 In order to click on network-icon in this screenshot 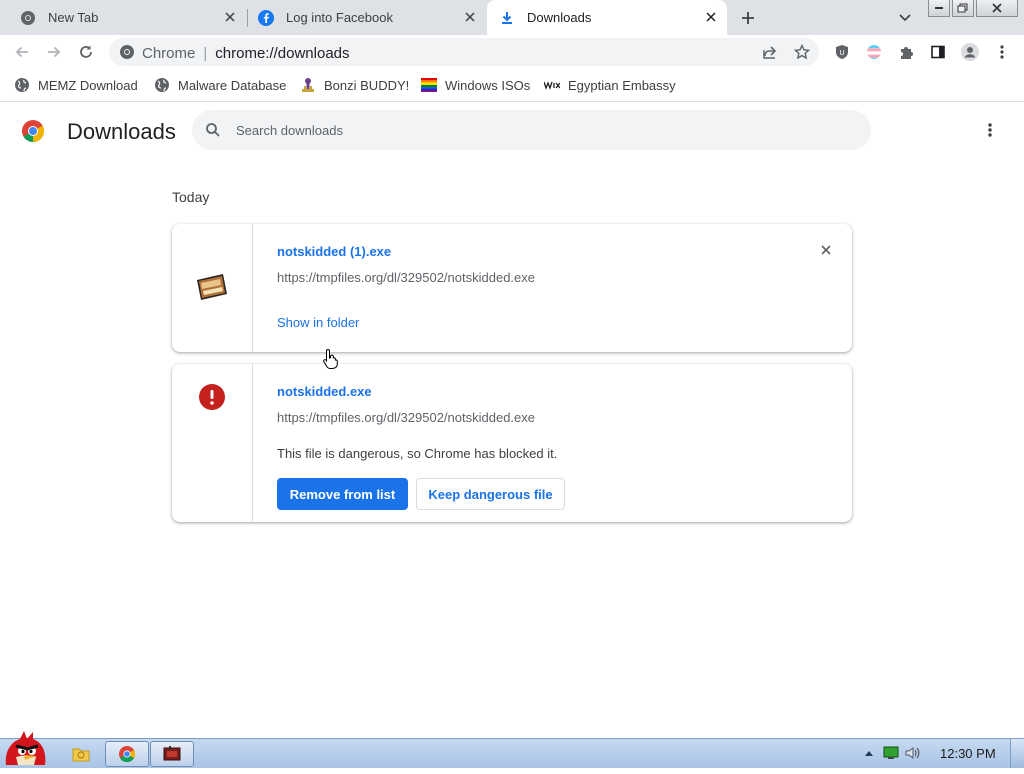, I will do `click(891, 753)`.